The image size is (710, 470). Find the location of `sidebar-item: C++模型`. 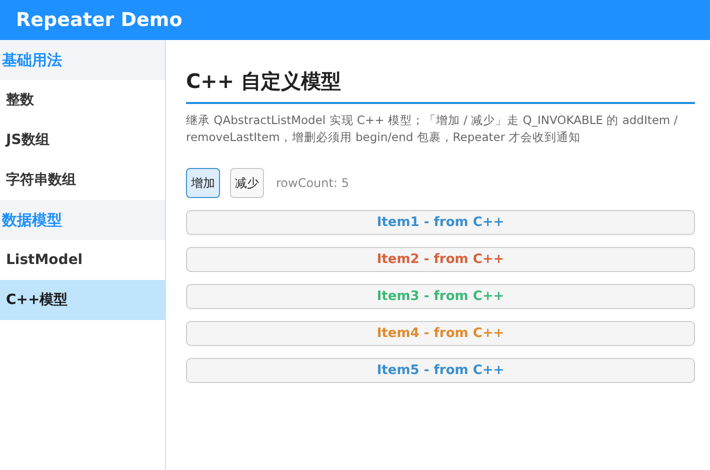

sidebar-item: C++模型 is located at coordinates (82, 300).